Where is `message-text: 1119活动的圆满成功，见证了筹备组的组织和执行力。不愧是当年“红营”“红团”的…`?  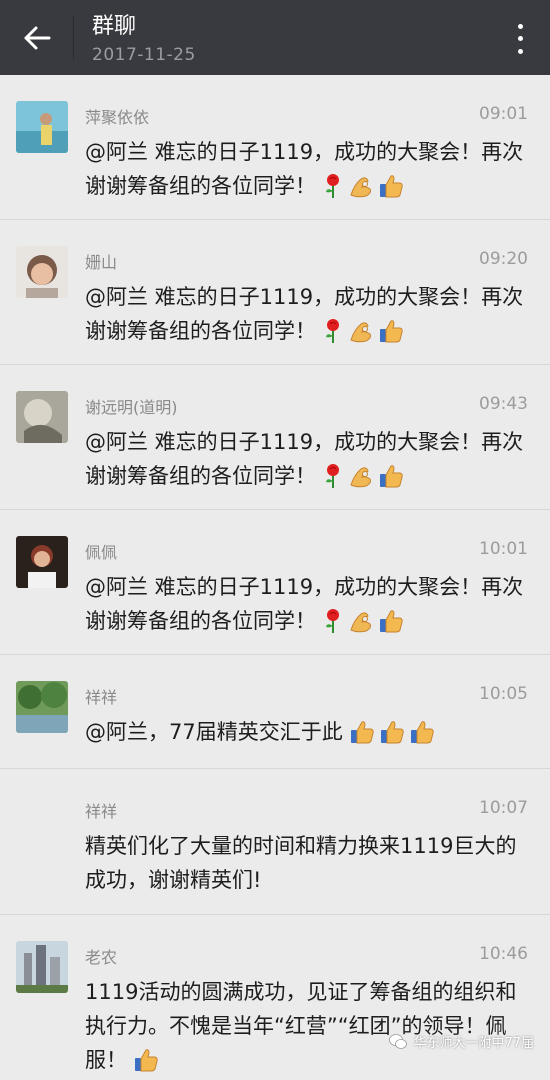
message-text: 1119活动的圆满成功，见证了筹备组的组织和执行力。不愧是当年“红营”“红团”的… is located at coordinates (307, 1026).